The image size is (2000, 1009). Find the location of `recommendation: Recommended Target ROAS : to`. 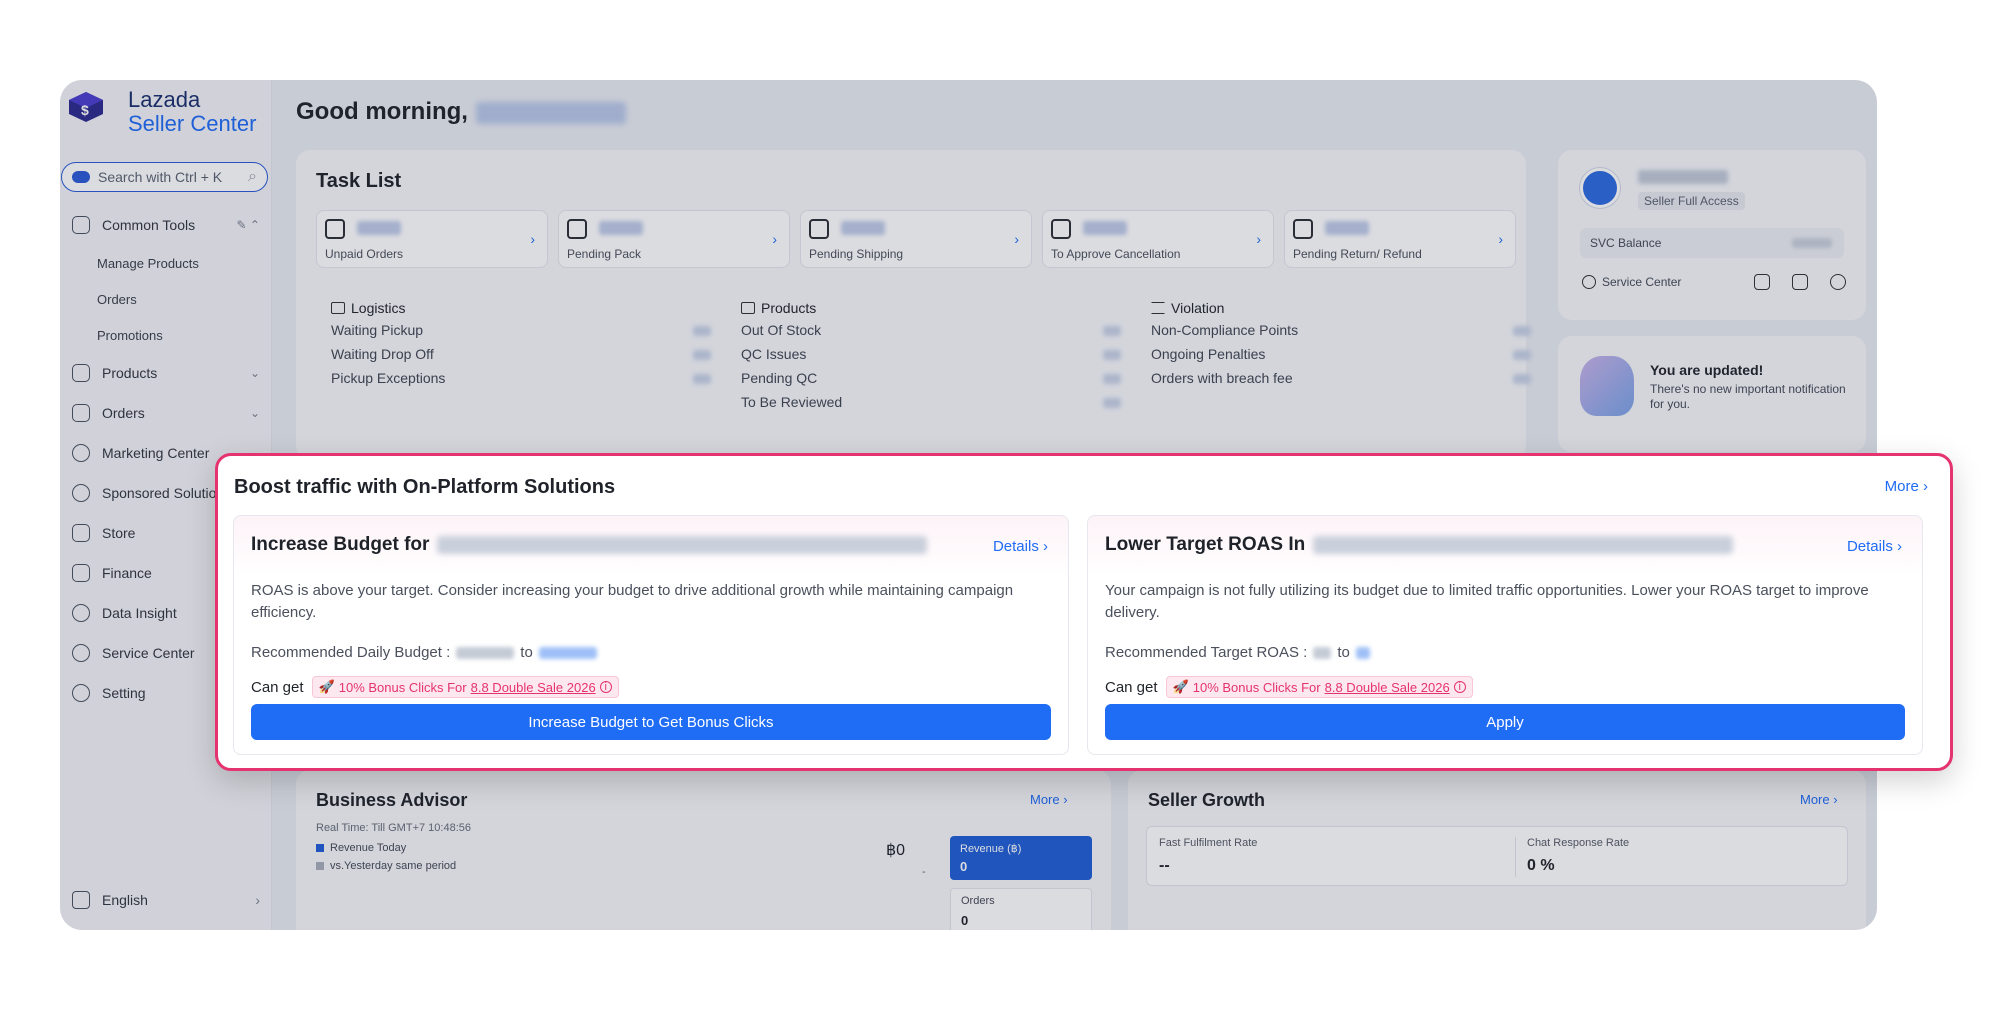

recommendation: Recommended Target ROAS : to is located at coordinates (1237, 652).